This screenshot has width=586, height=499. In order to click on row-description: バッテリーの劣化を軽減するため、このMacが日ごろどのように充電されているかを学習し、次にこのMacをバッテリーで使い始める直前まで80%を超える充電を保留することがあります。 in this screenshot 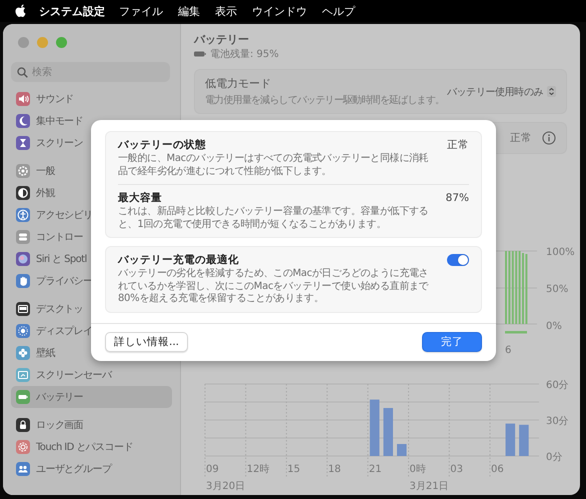, I will do `click(274, 287)`.